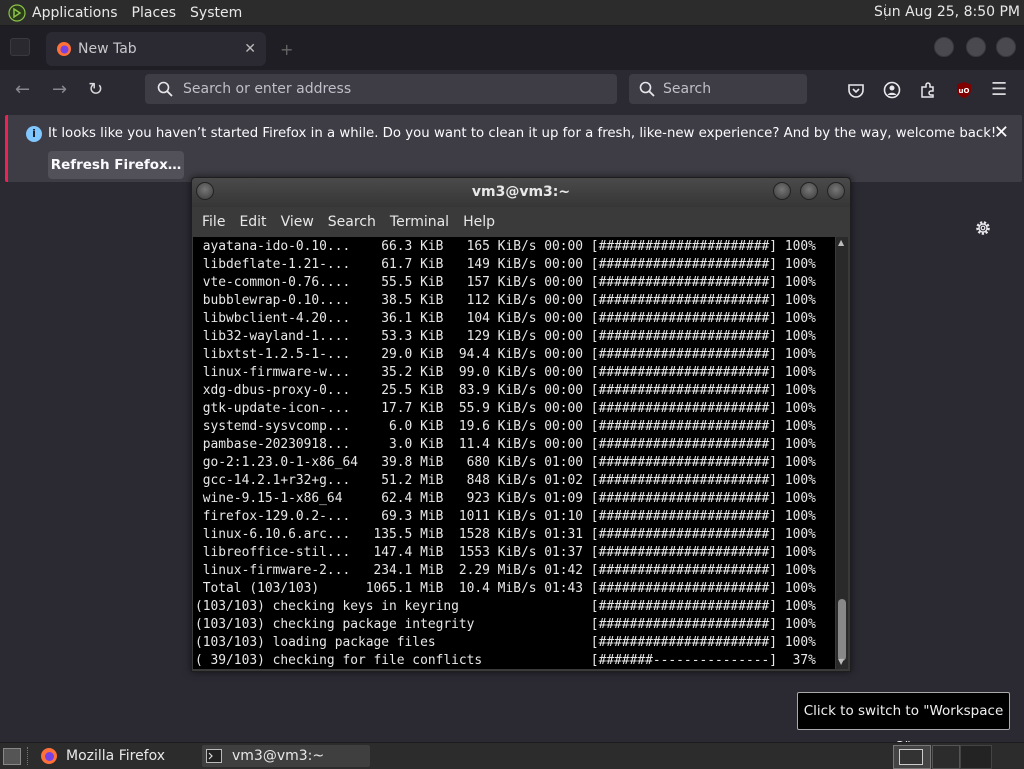 The image size is (1024, 769). What do you see at coordinates (34, 134) in the screenshot?
I see `info-icon: i` at bounding box center [34, 134].